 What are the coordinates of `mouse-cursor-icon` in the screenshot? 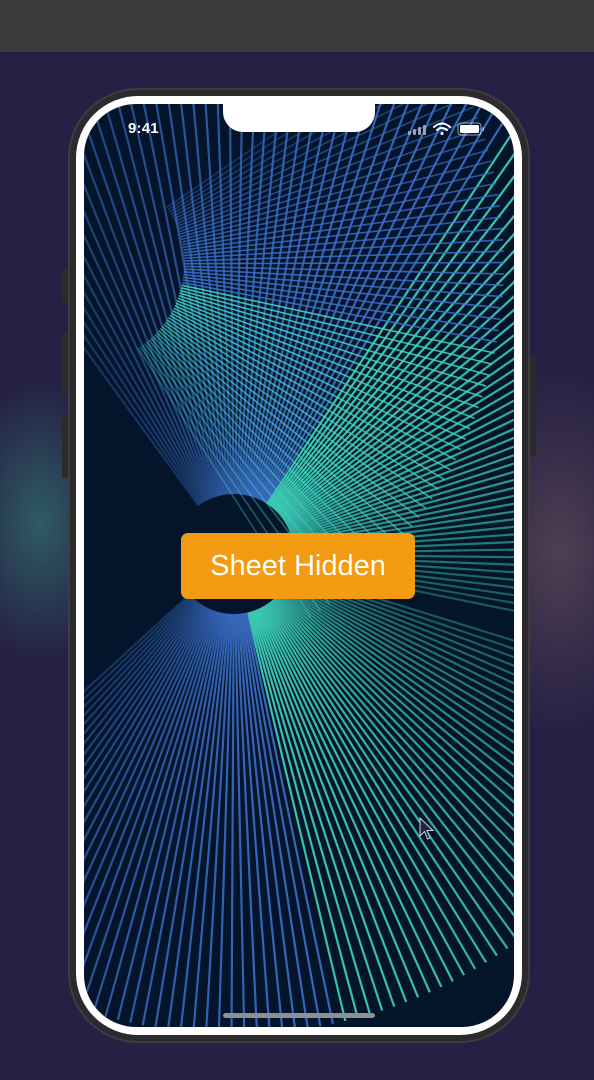 It's located at (427, 828).